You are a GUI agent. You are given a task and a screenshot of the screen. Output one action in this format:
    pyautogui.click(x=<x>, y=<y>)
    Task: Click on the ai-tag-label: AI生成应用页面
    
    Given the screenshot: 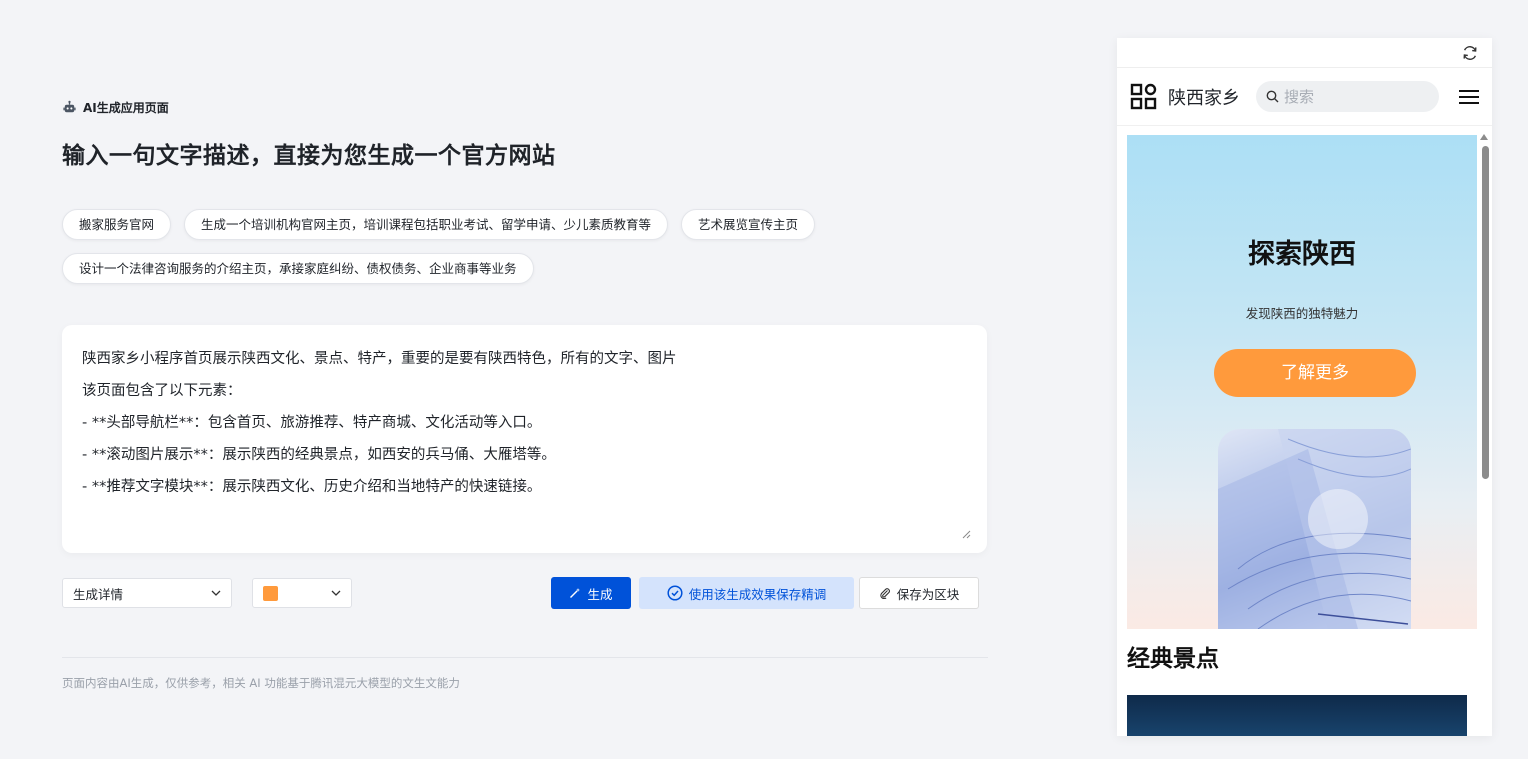 What is the action you would take?
    pyautogui.click(x=126, y=108)
    